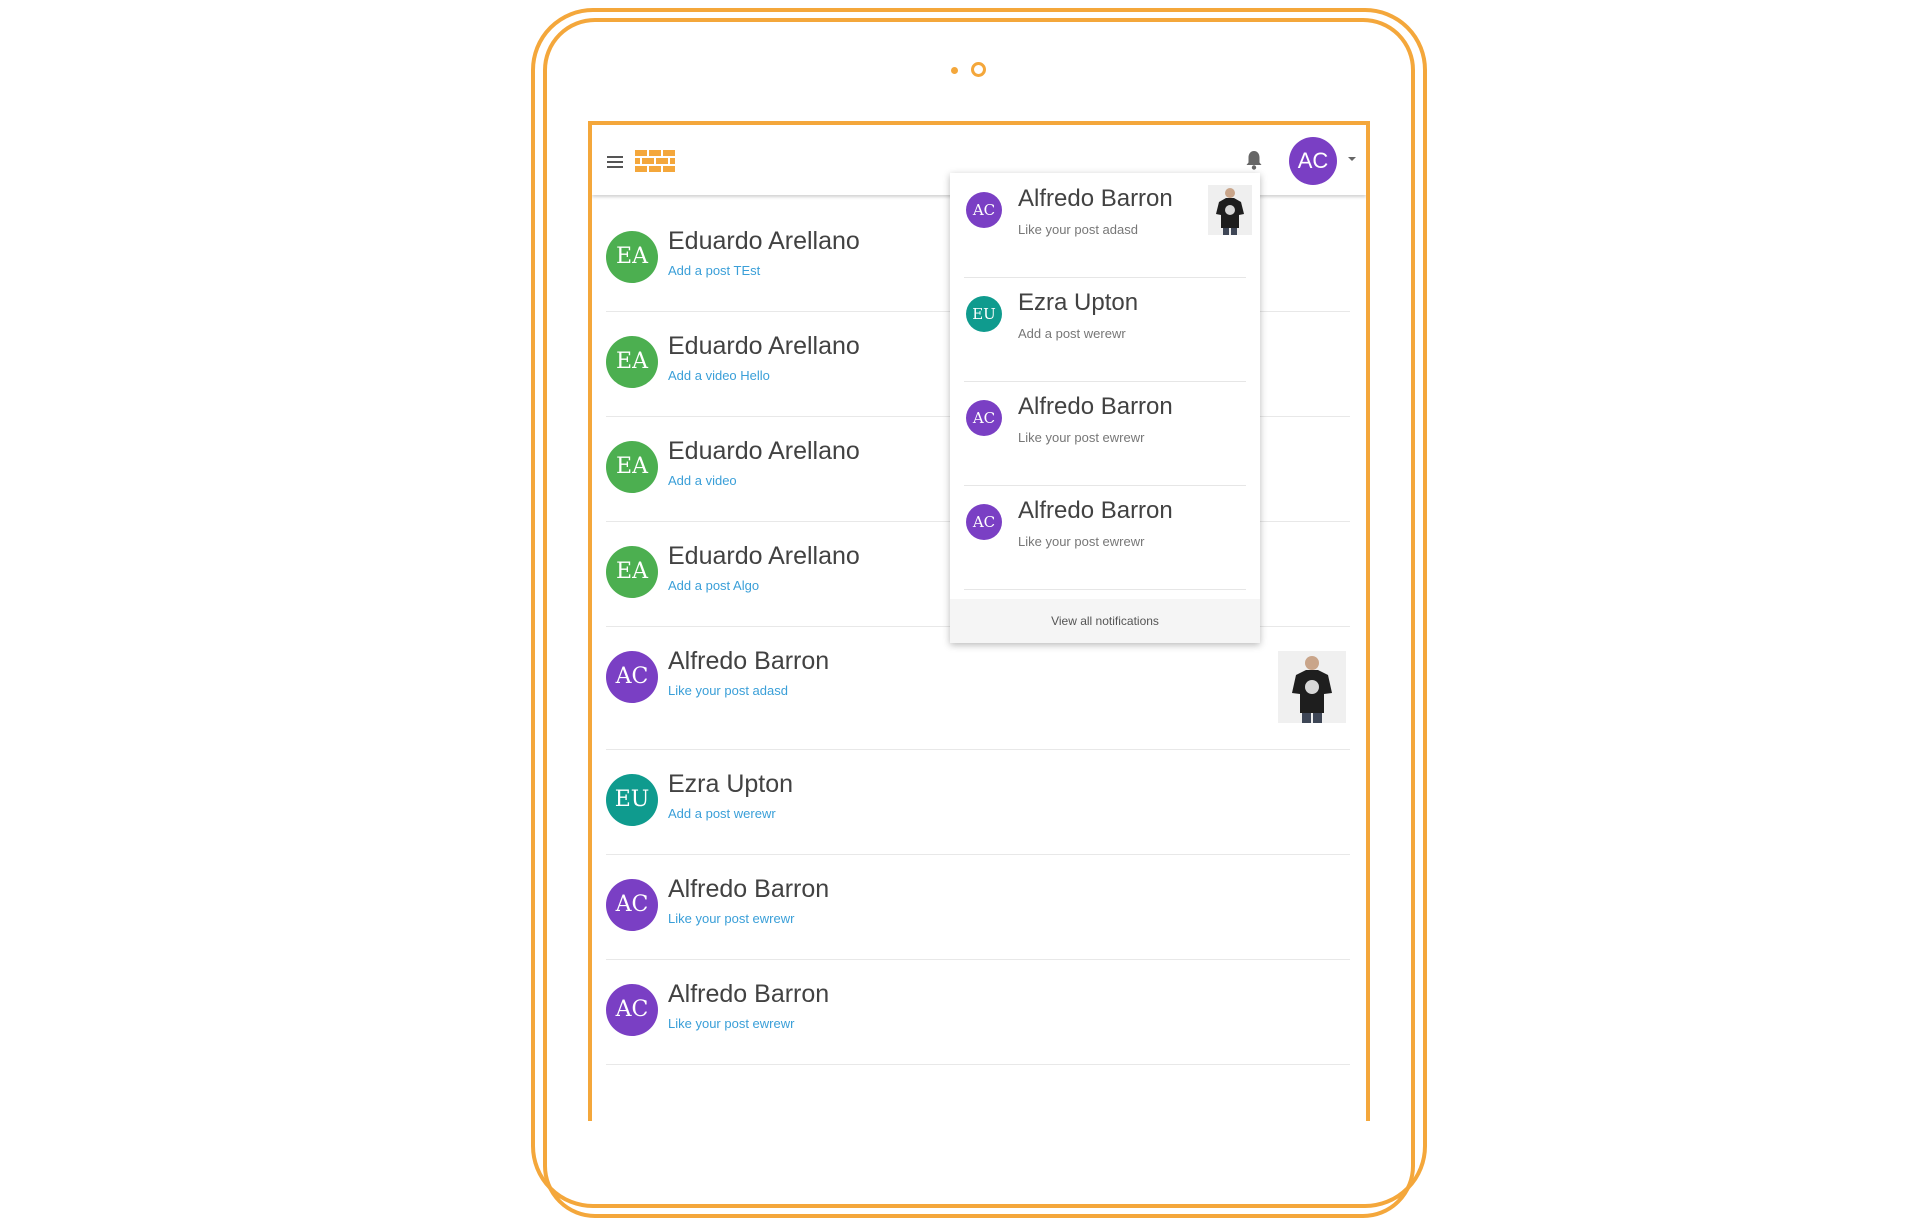 The height and width of the screenshot is (1218, 1920). Describe the element at coordinates (728, 690) in the screenshot. I see `feed-item-action-link: Like your post adasd` at that location.